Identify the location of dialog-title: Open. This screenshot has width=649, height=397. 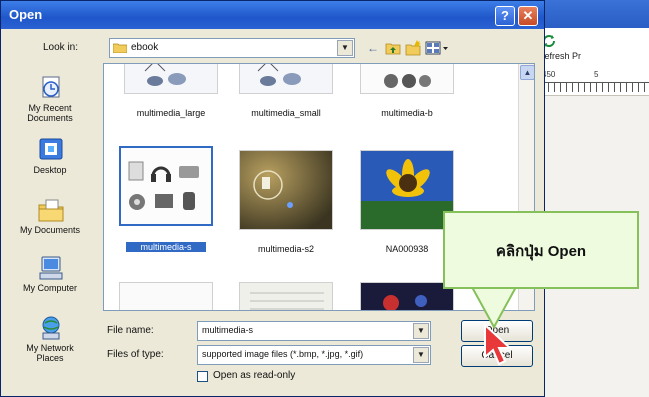
(26, 14).